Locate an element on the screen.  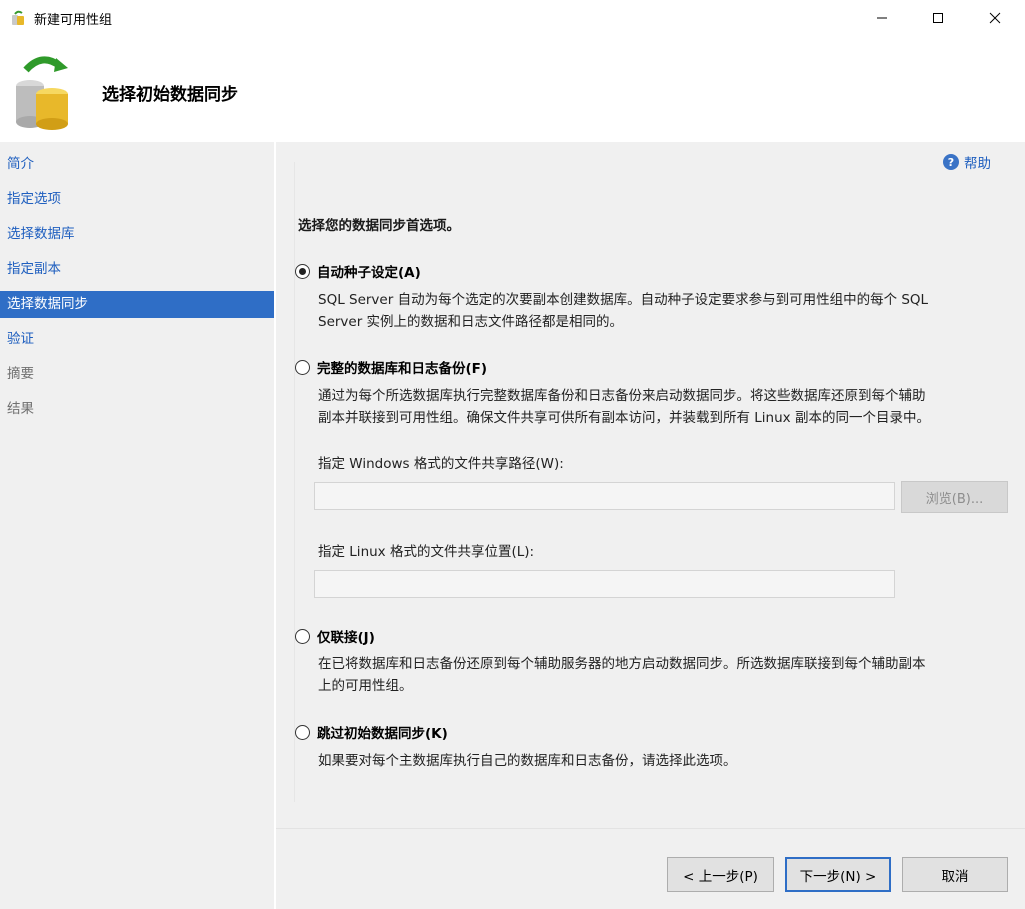
radio-skip-initial-sync: 跳过初始数据同步(K) is located at coordinates (371, 732).